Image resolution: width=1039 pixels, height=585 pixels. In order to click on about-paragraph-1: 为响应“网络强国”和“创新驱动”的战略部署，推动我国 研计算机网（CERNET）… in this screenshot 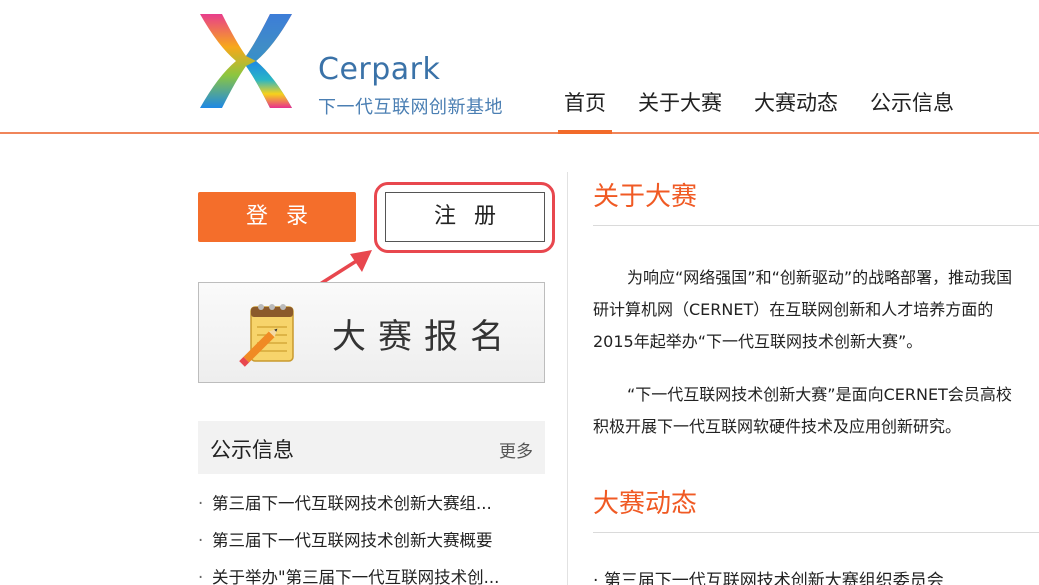, I will do `click(816, 310)`.